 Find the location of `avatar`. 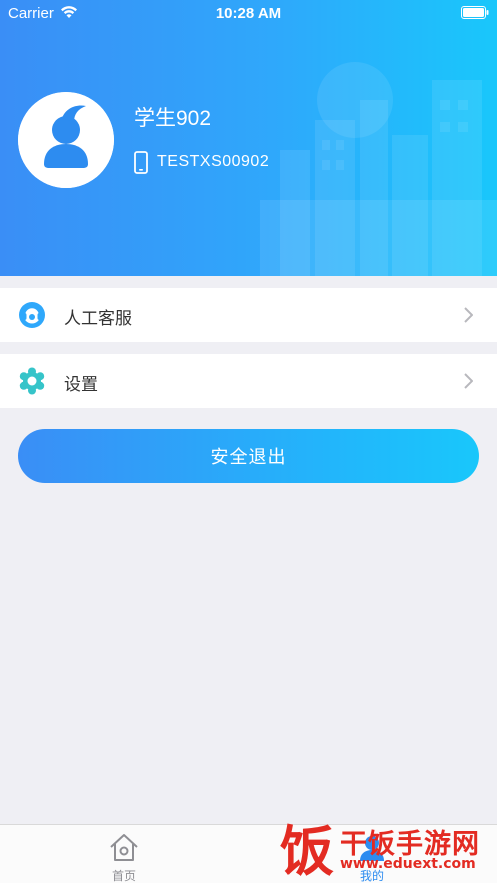

avatar is located at coordinates (66, 140).